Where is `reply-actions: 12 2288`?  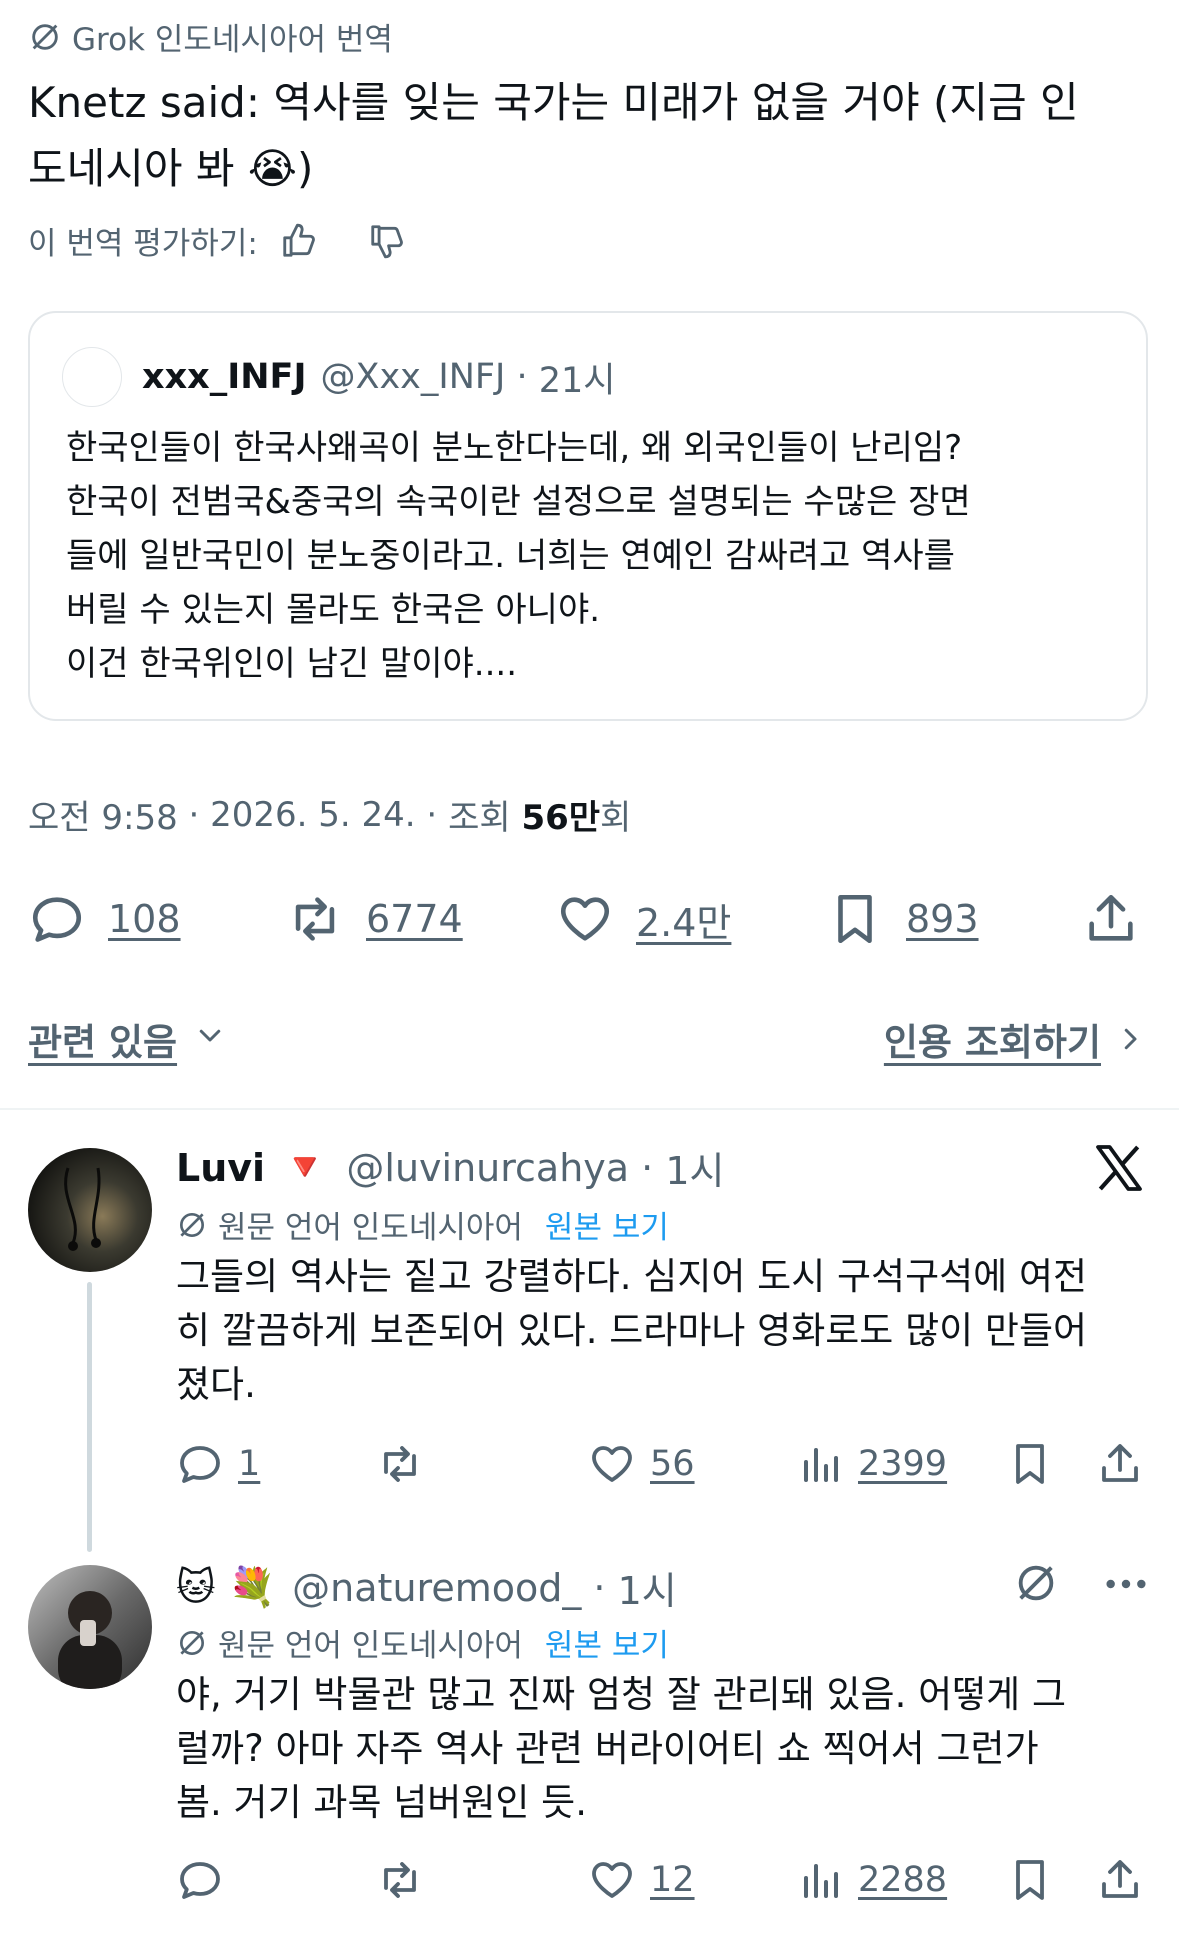 reply-actions: 12 2288 is located at coordinates (657, 1880).